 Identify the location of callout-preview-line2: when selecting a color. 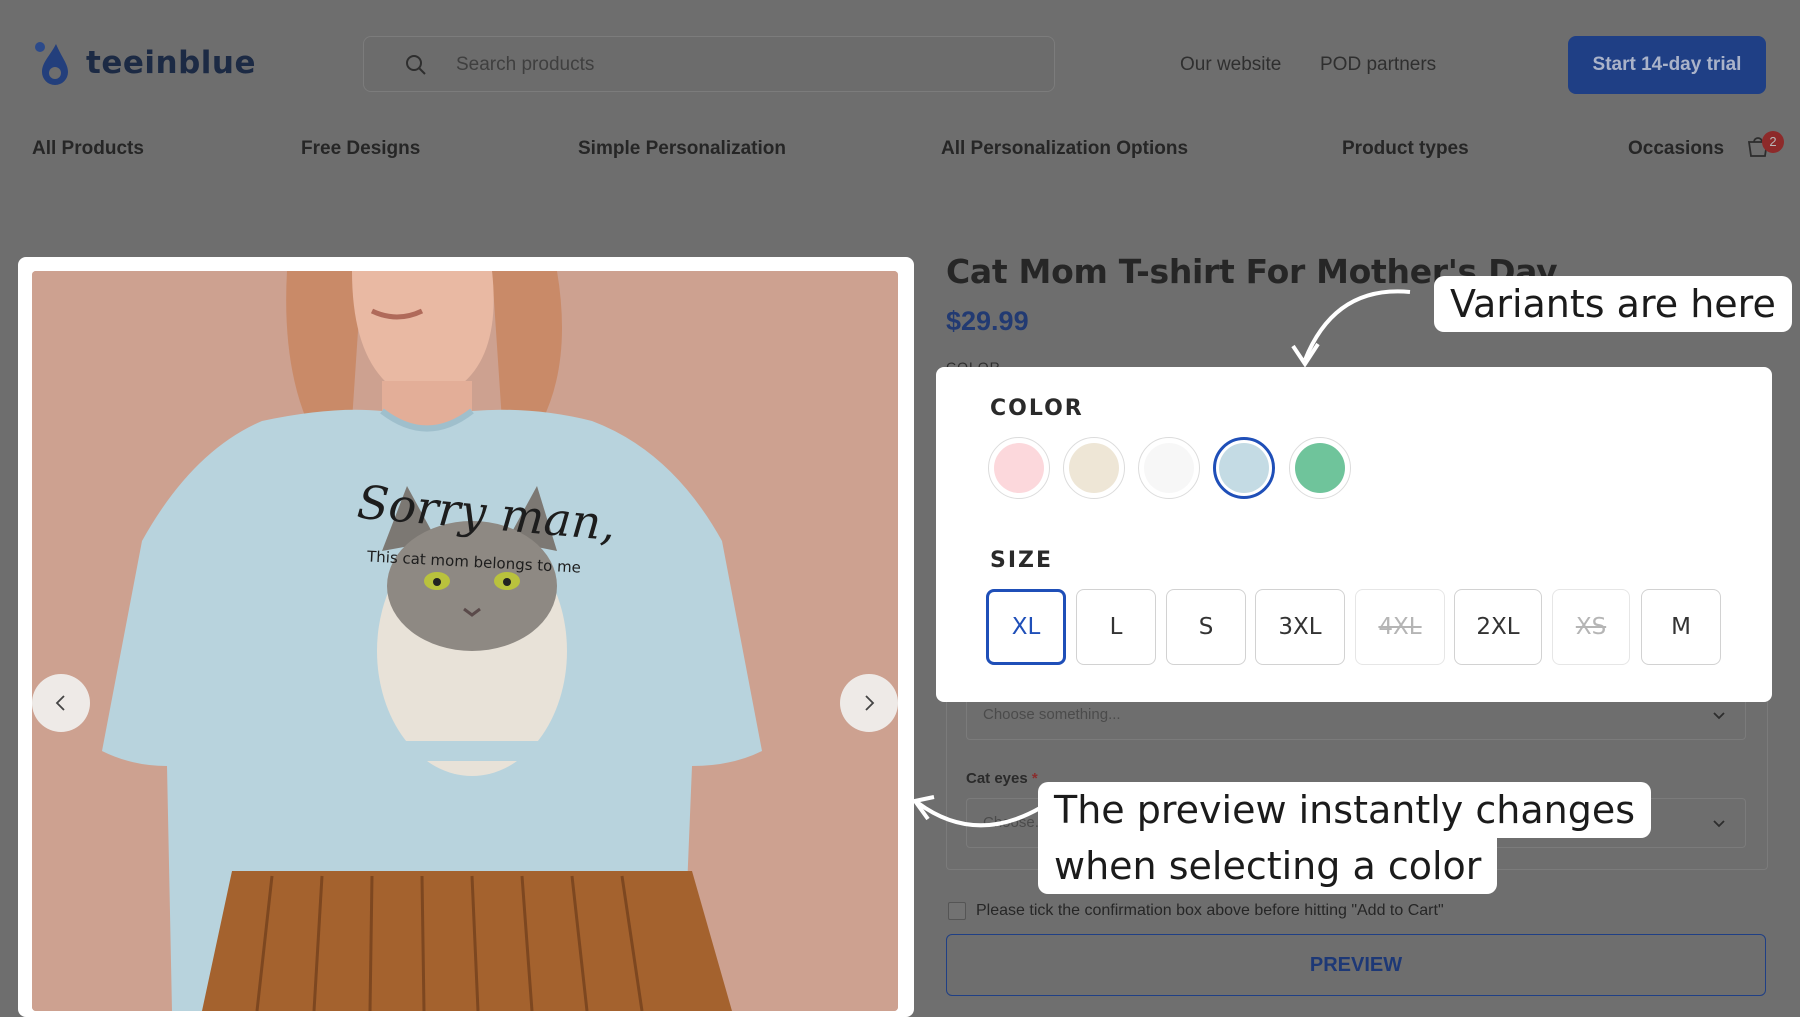
(1268, 866).